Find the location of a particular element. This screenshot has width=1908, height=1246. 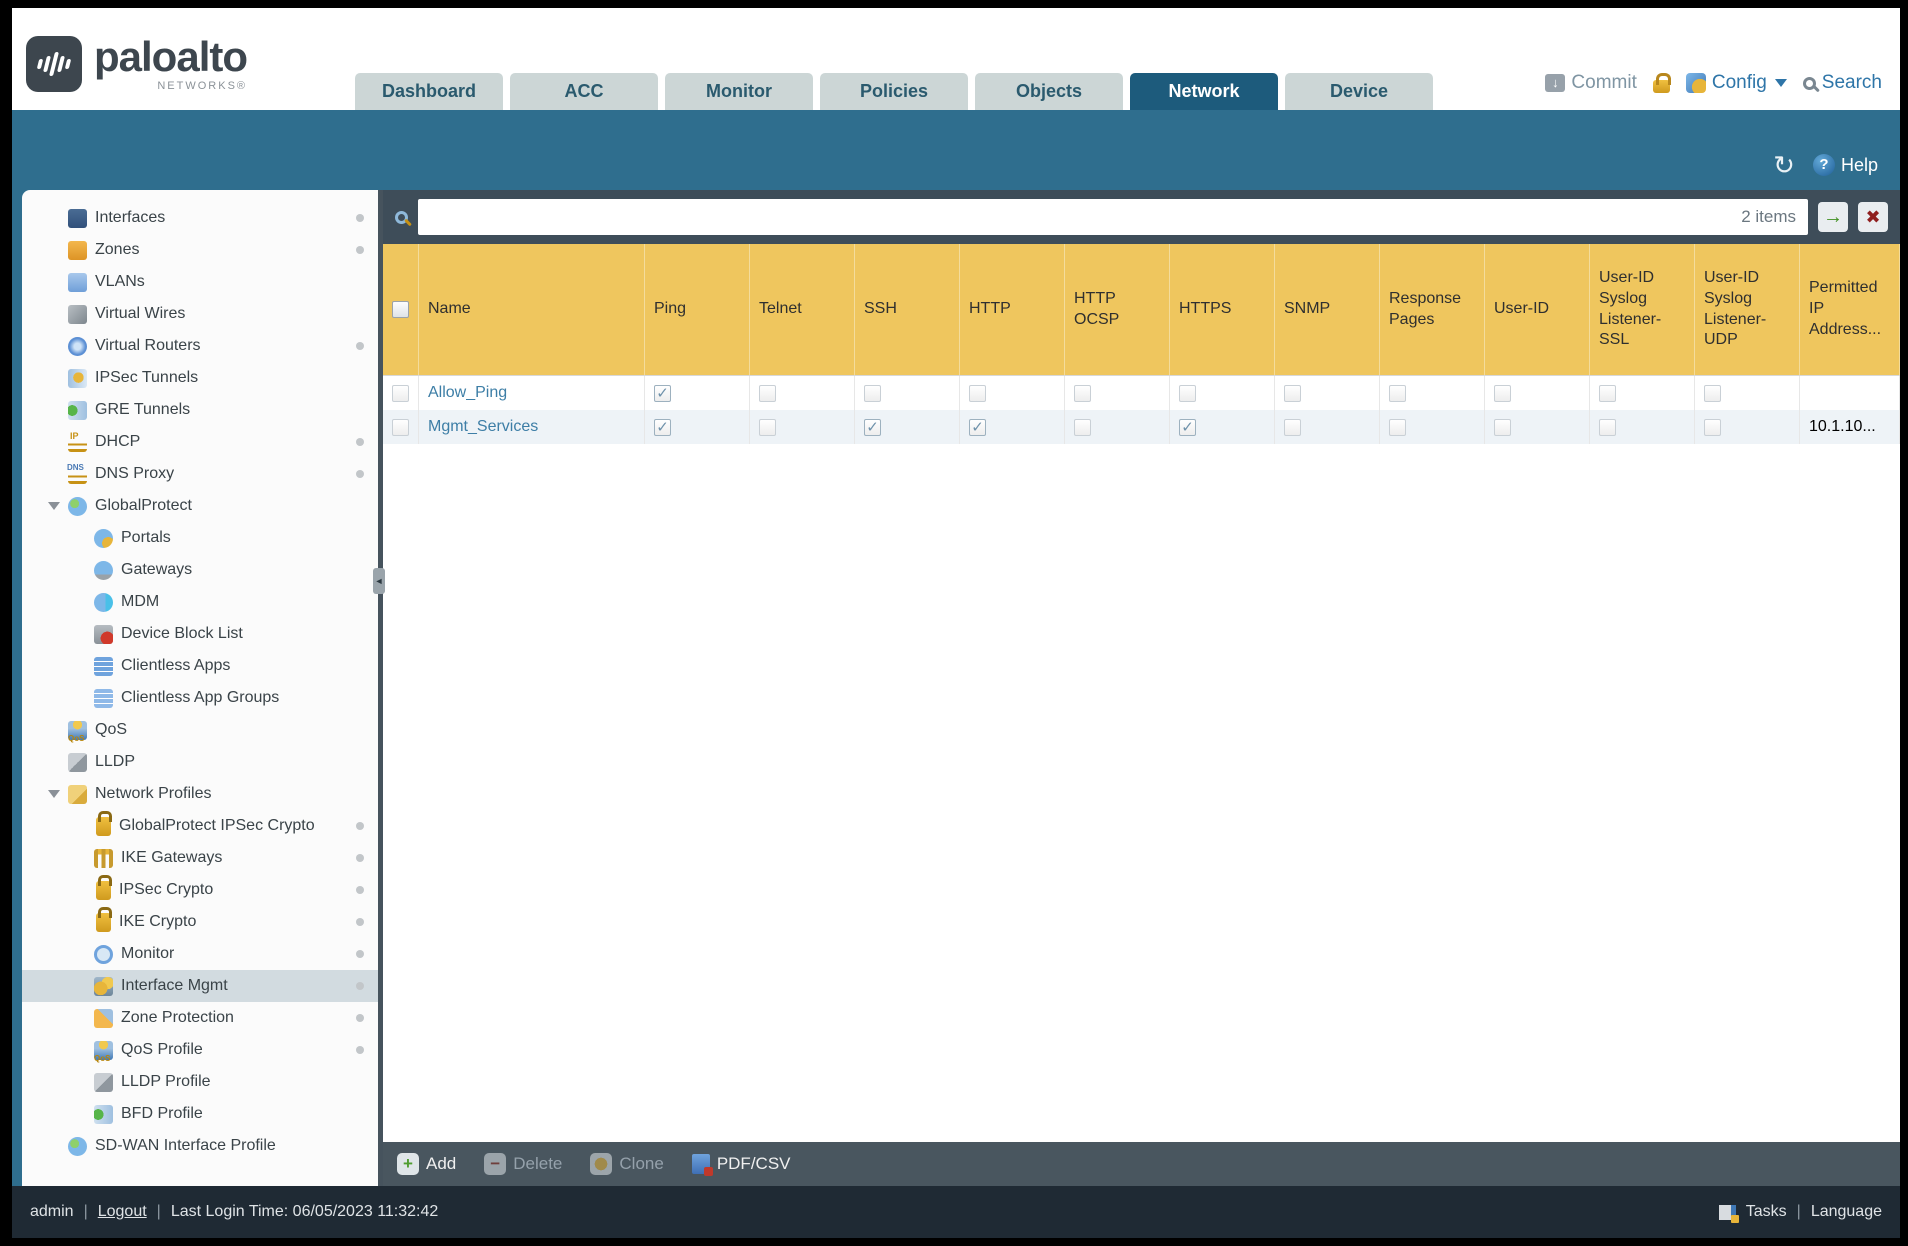

sidebar-item-gre-tunnels: GRE Tunnels is located at coordinates (200, 410).